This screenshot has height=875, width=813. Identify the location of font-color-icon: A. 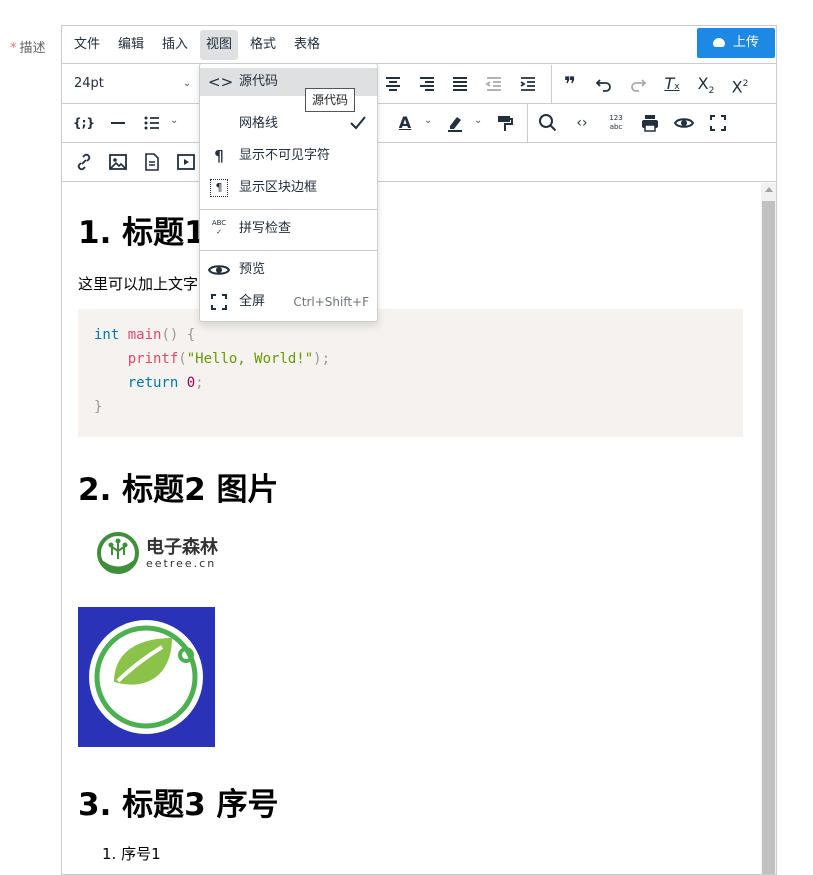
(405, 123).